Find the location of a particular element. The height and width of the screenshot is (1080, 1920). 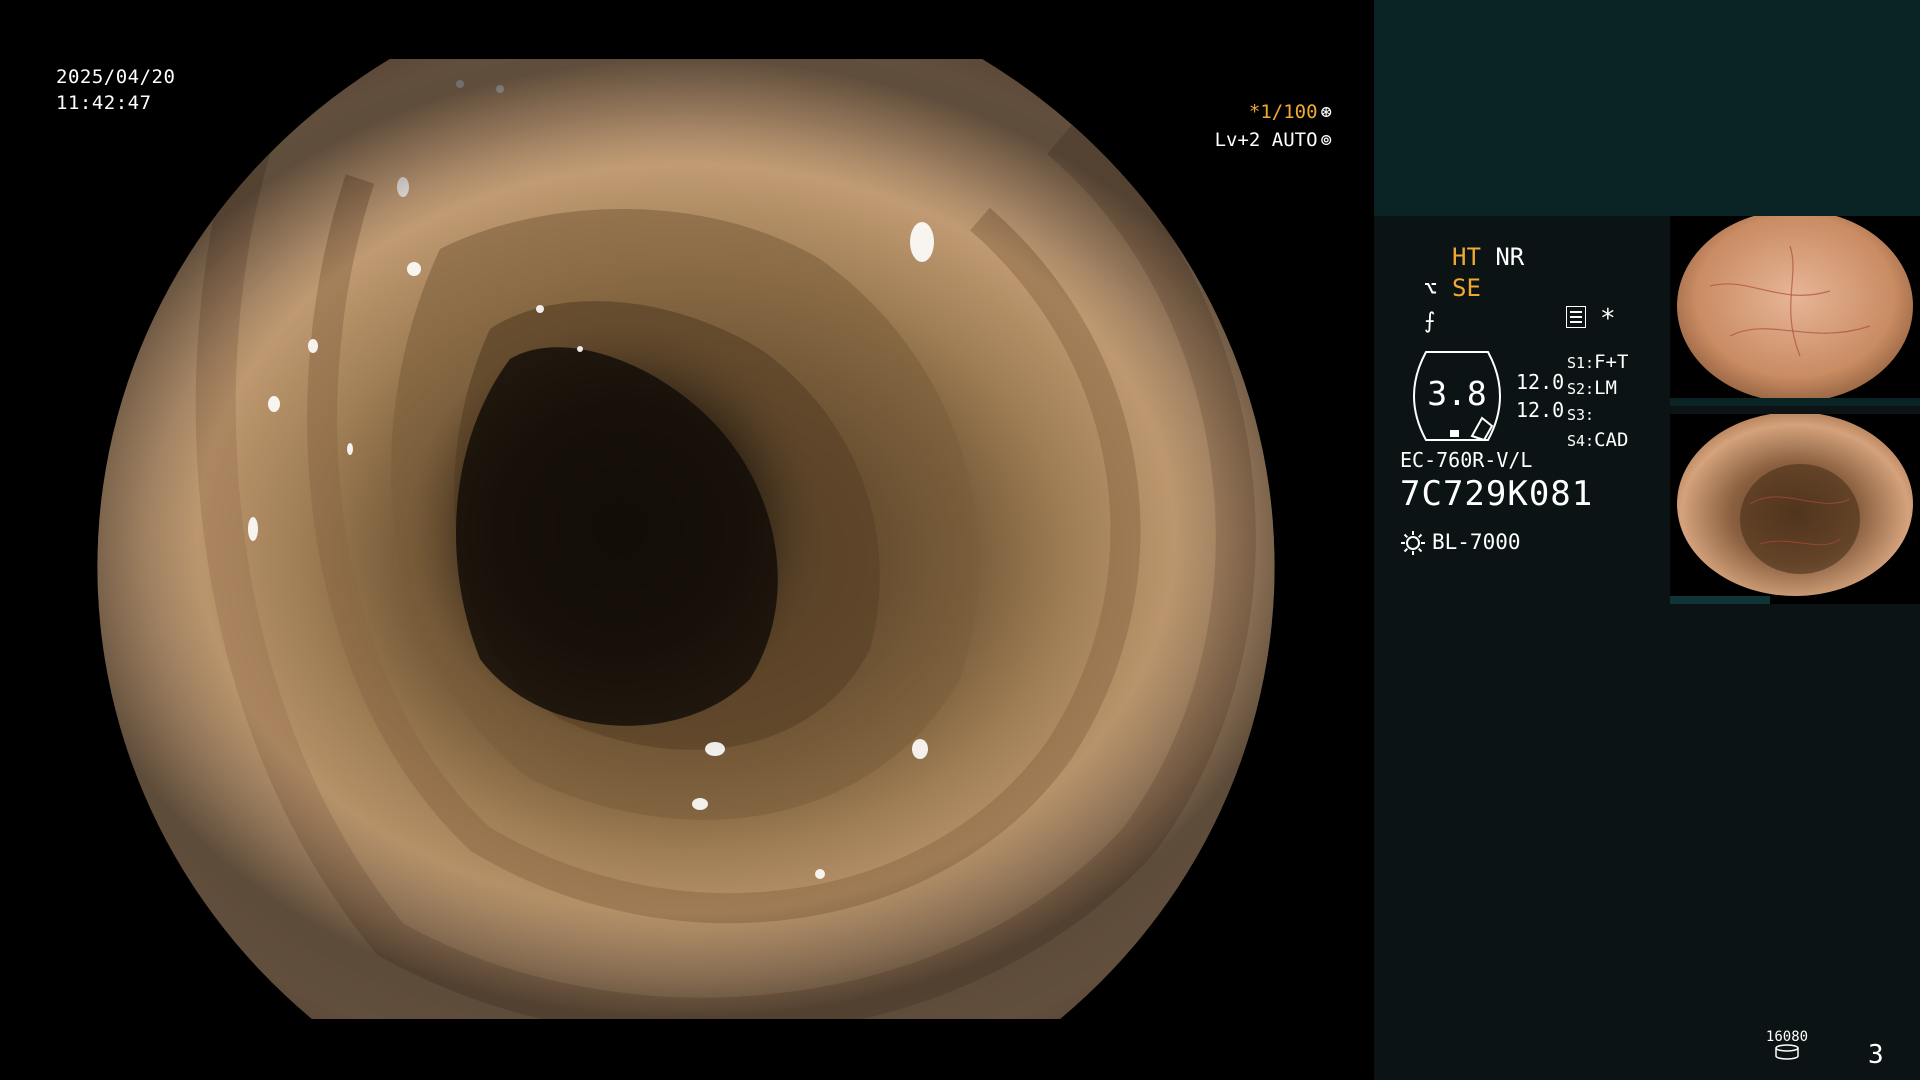

storage-status: 16080 is located at coordinates (1787, 1046).